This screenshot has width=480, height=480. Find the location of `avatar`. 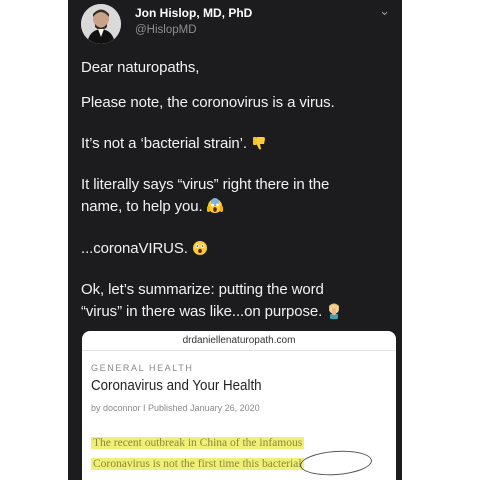

avatar is located at coordinates (101, 24).